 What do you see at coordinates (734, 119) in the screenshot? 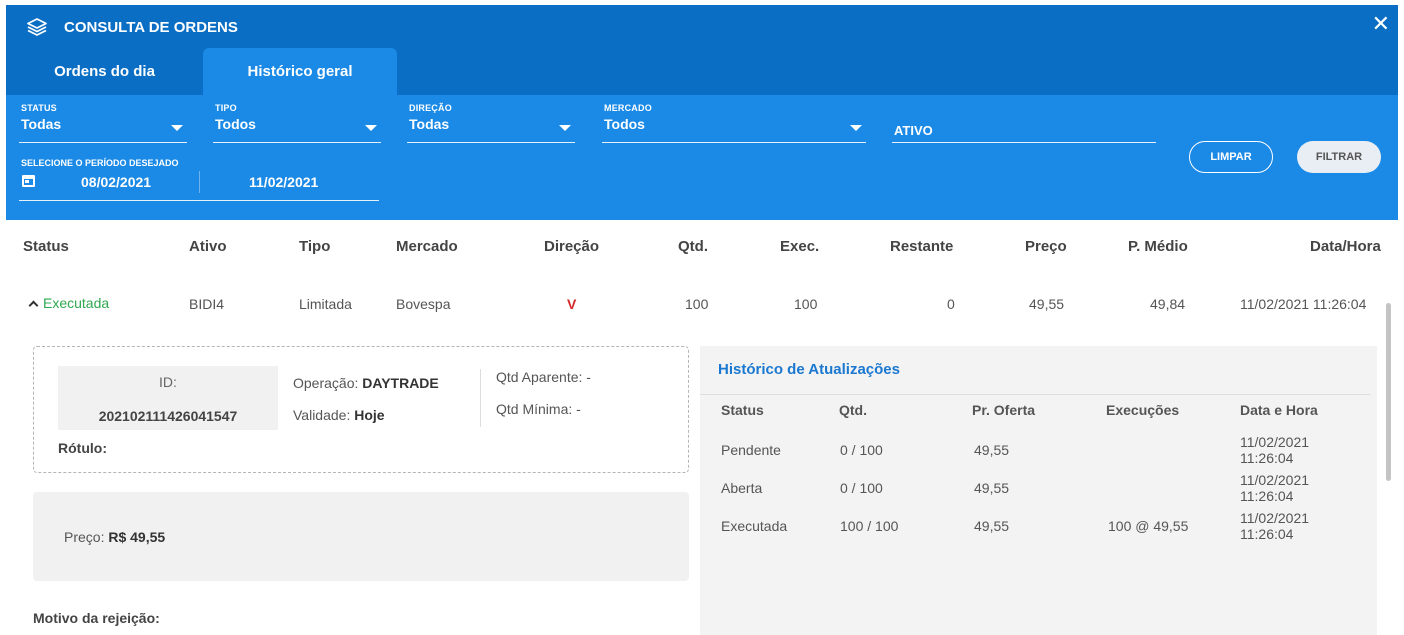
I see `mercado-select: MERCADO Todos` at bounding box center [734, 119].